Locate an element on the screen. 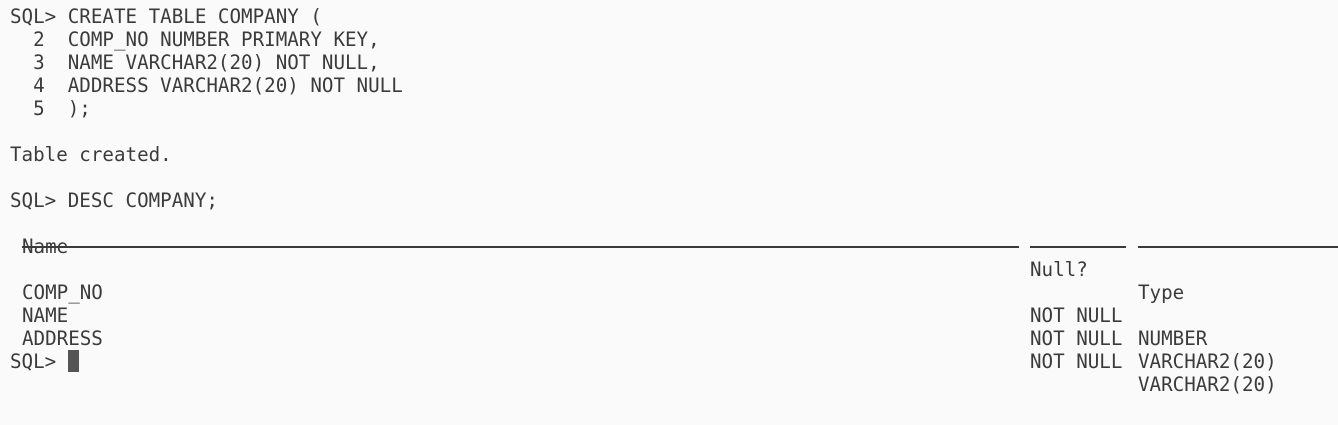 The image size is (1338, 425). desc-separator-row is located at coordinates (674, 246).